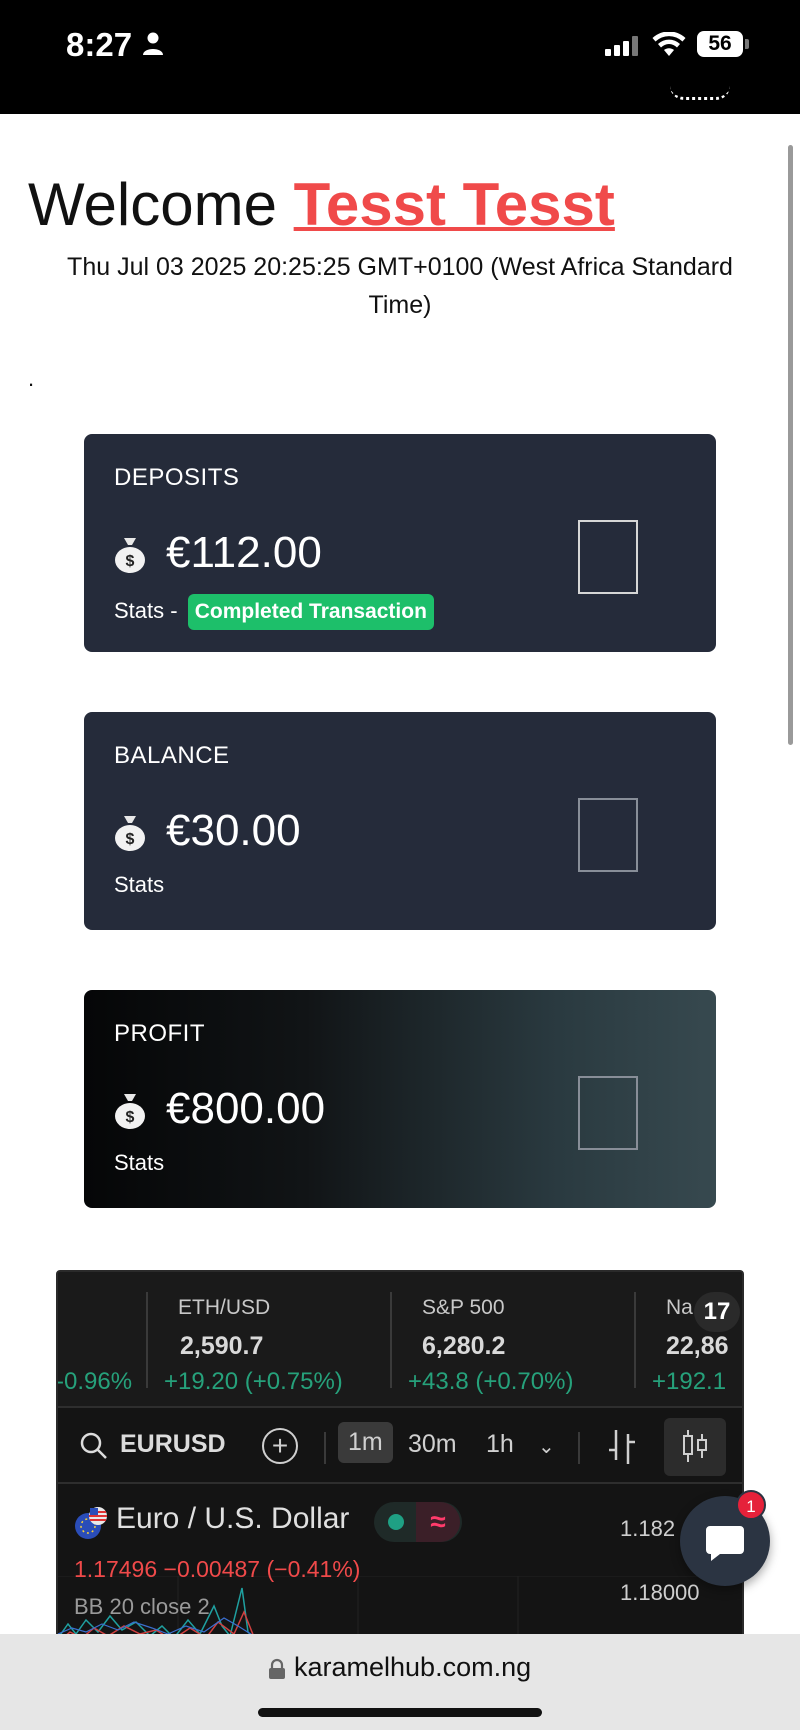  I want to click on card-stats: Stats - Completed Transaction, so click(274, 612).